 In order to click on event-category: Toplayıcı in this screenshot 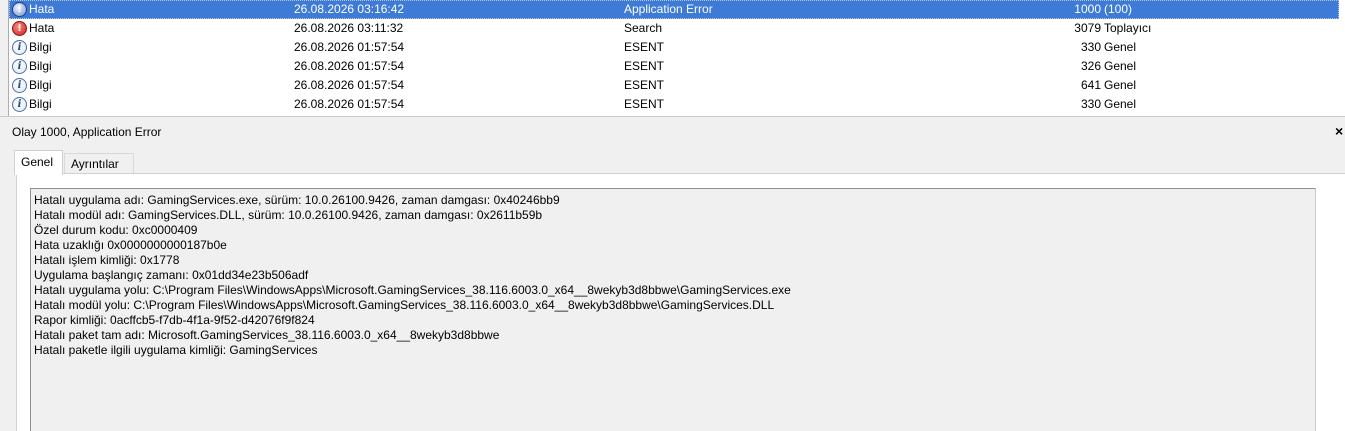, I will do `click(1128, 28)`.